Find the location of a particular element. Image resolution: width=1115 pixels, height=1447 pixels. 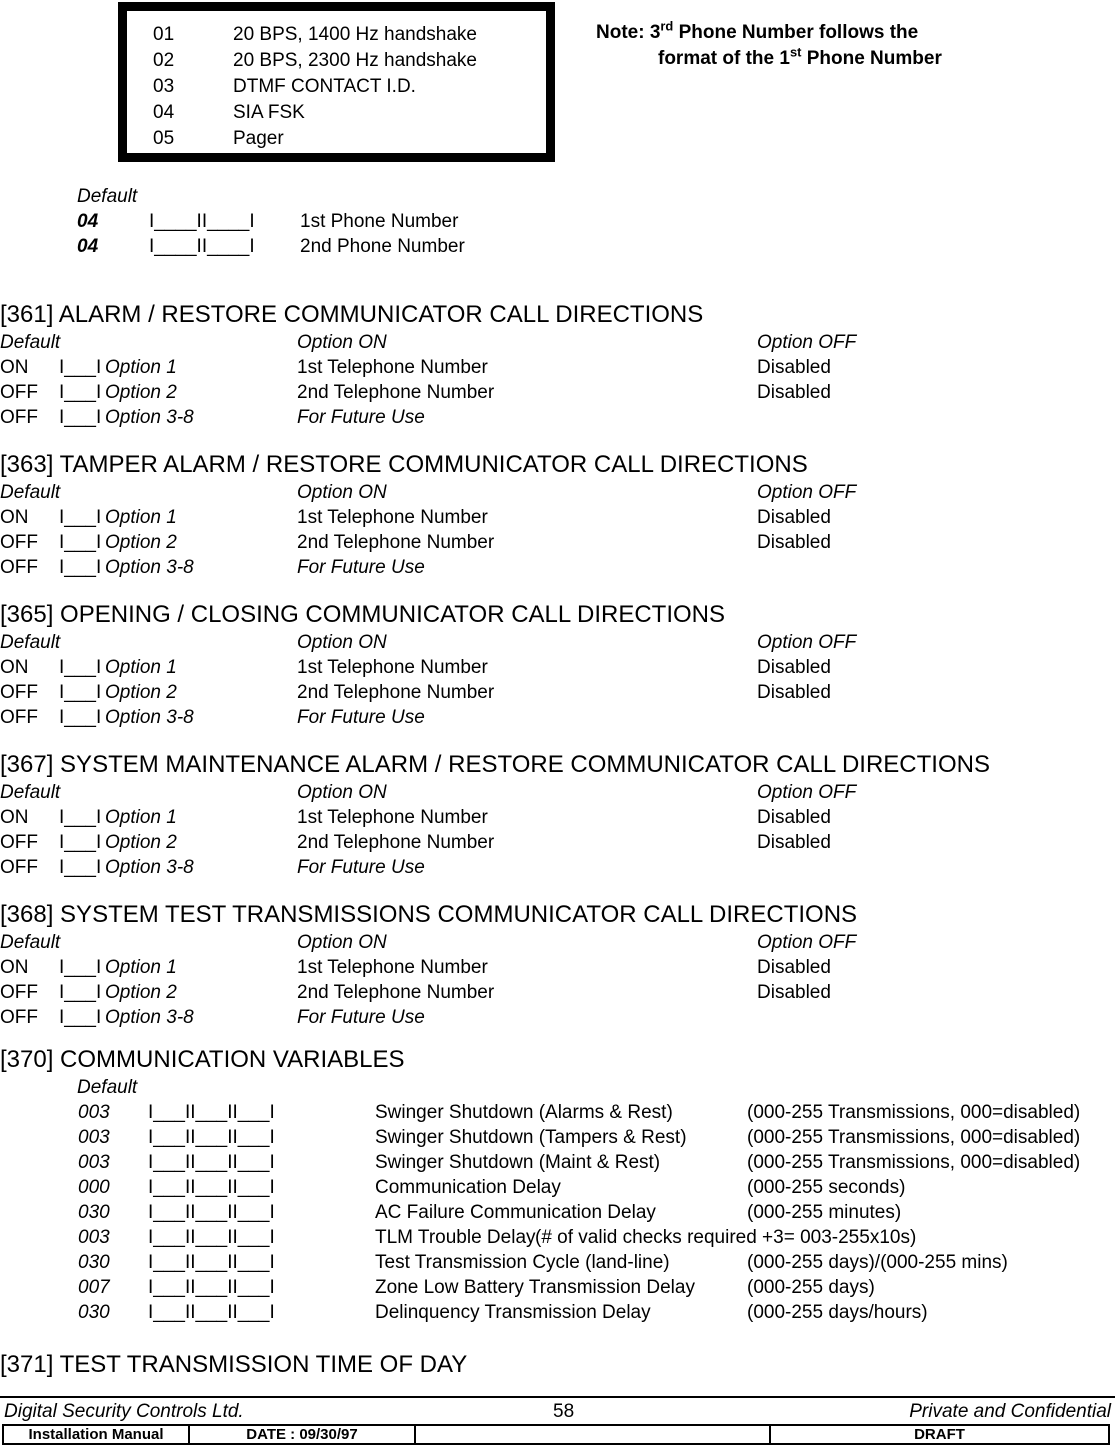

comm-var-range: (000-255 days/hours) is located at coordinates (837, 1312).